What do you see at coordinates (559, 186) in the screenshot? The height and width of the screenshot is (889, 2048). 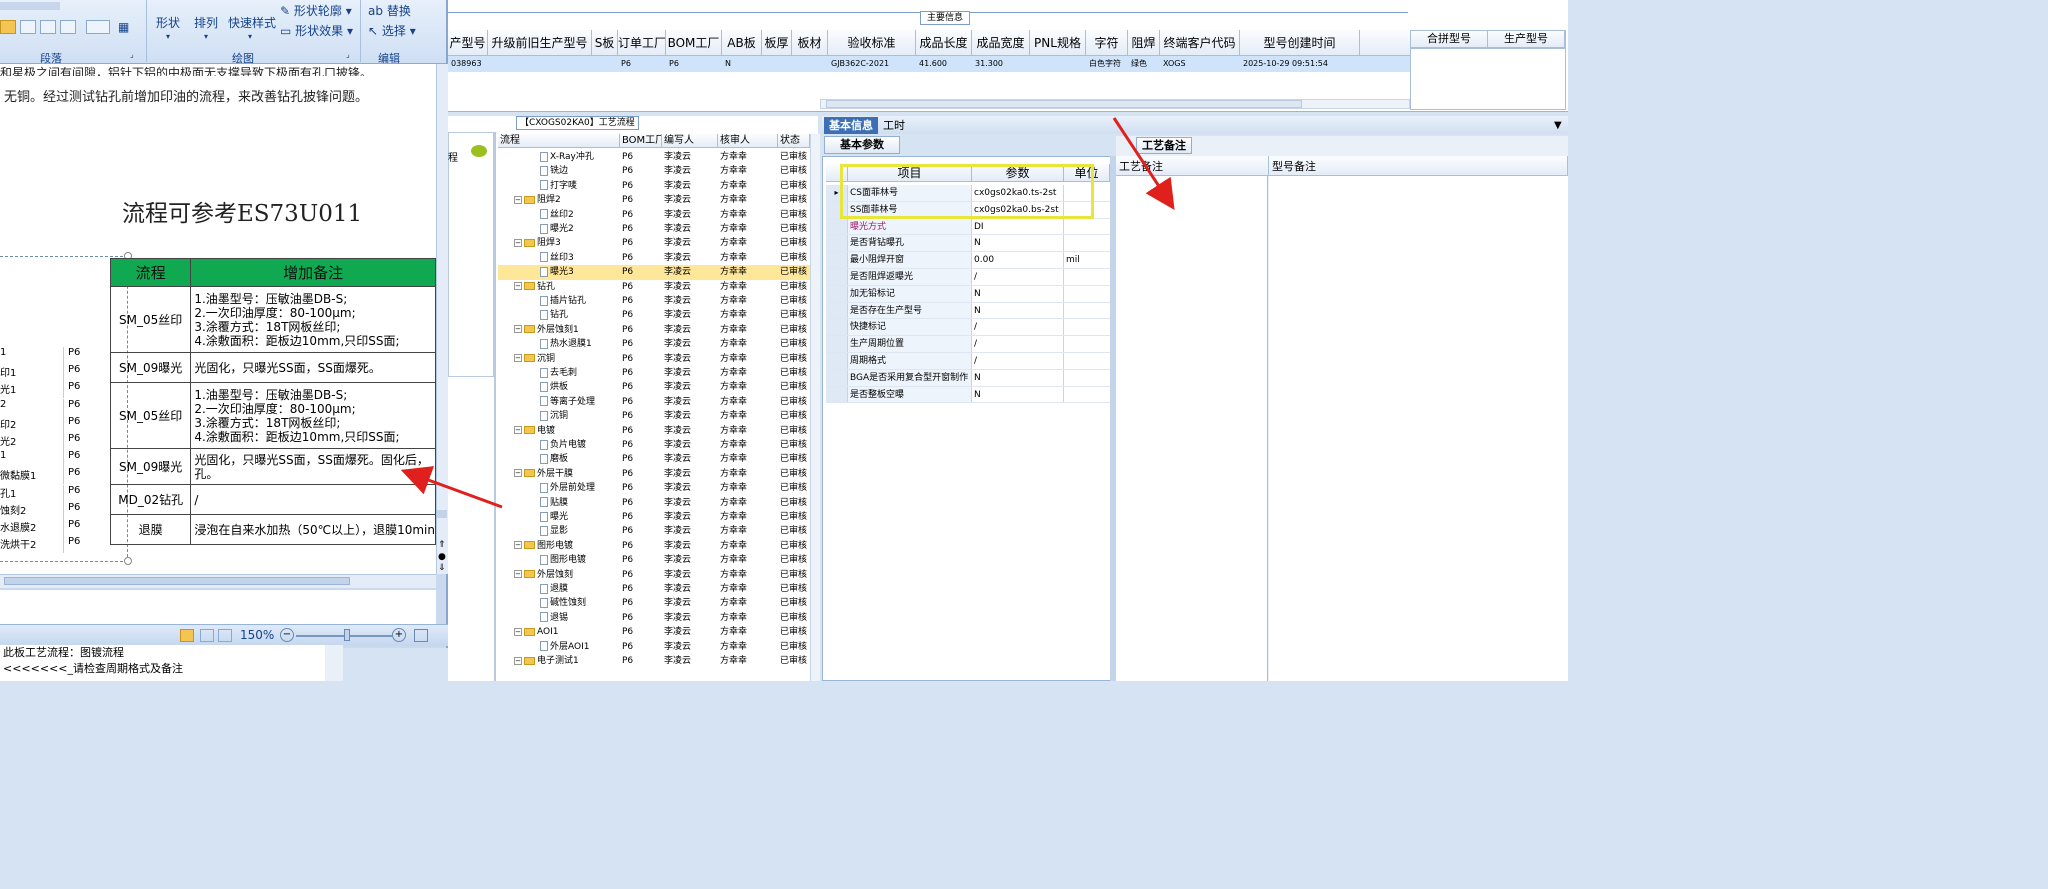 I see `tree-node: 打字唛` at bounding box center [559, 186].